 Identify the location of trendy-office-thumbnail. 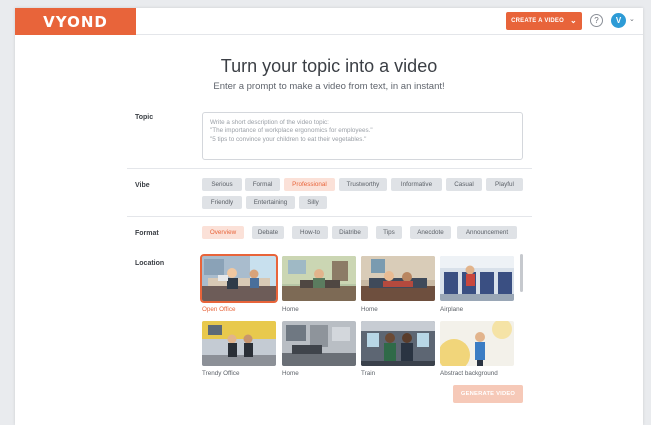
(239, 343).